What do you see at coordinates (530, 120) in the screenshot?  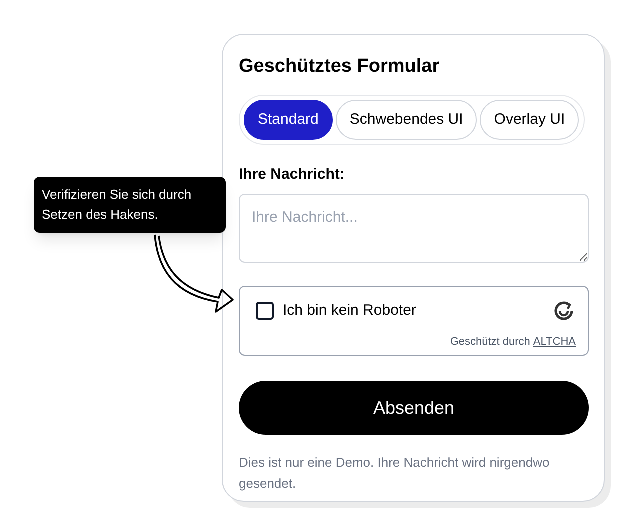 I see `tab: Overlay UI` at bounding box center [530, 120].